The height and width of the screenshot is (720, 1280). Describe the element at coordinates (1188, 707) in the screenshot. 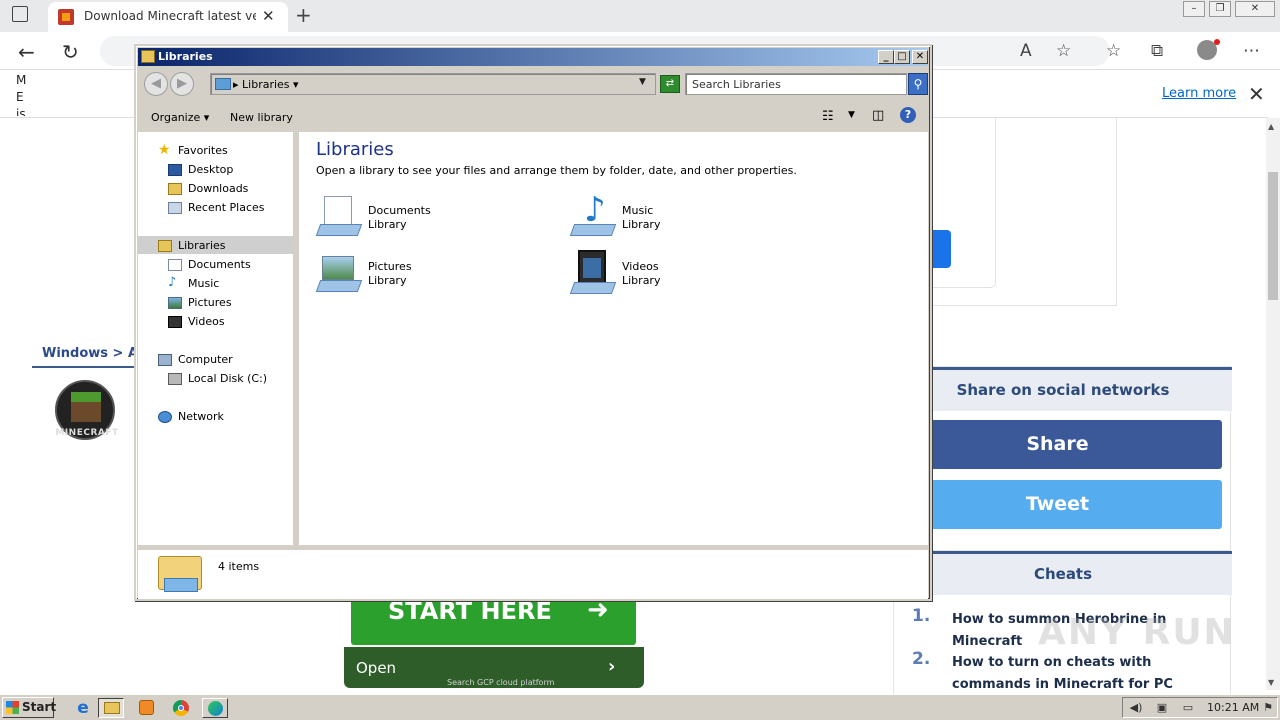

I see `battery-icon: ▭` at that location.